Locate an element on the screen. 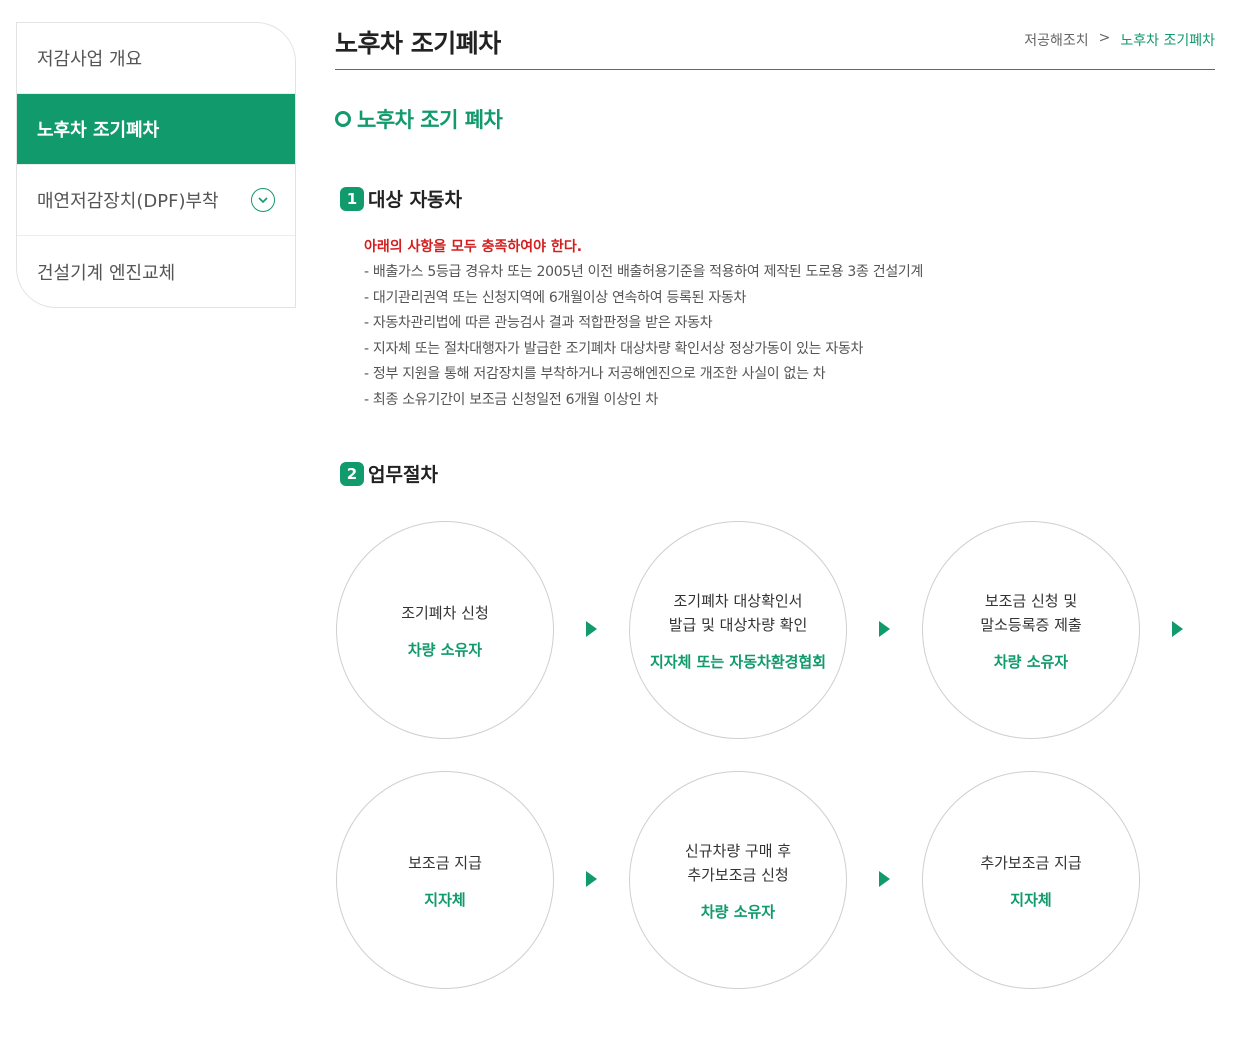 This screenshot has height=1048, width=1251. step-label: 추가보조금 지급 is located at coordinates (1031, 862).